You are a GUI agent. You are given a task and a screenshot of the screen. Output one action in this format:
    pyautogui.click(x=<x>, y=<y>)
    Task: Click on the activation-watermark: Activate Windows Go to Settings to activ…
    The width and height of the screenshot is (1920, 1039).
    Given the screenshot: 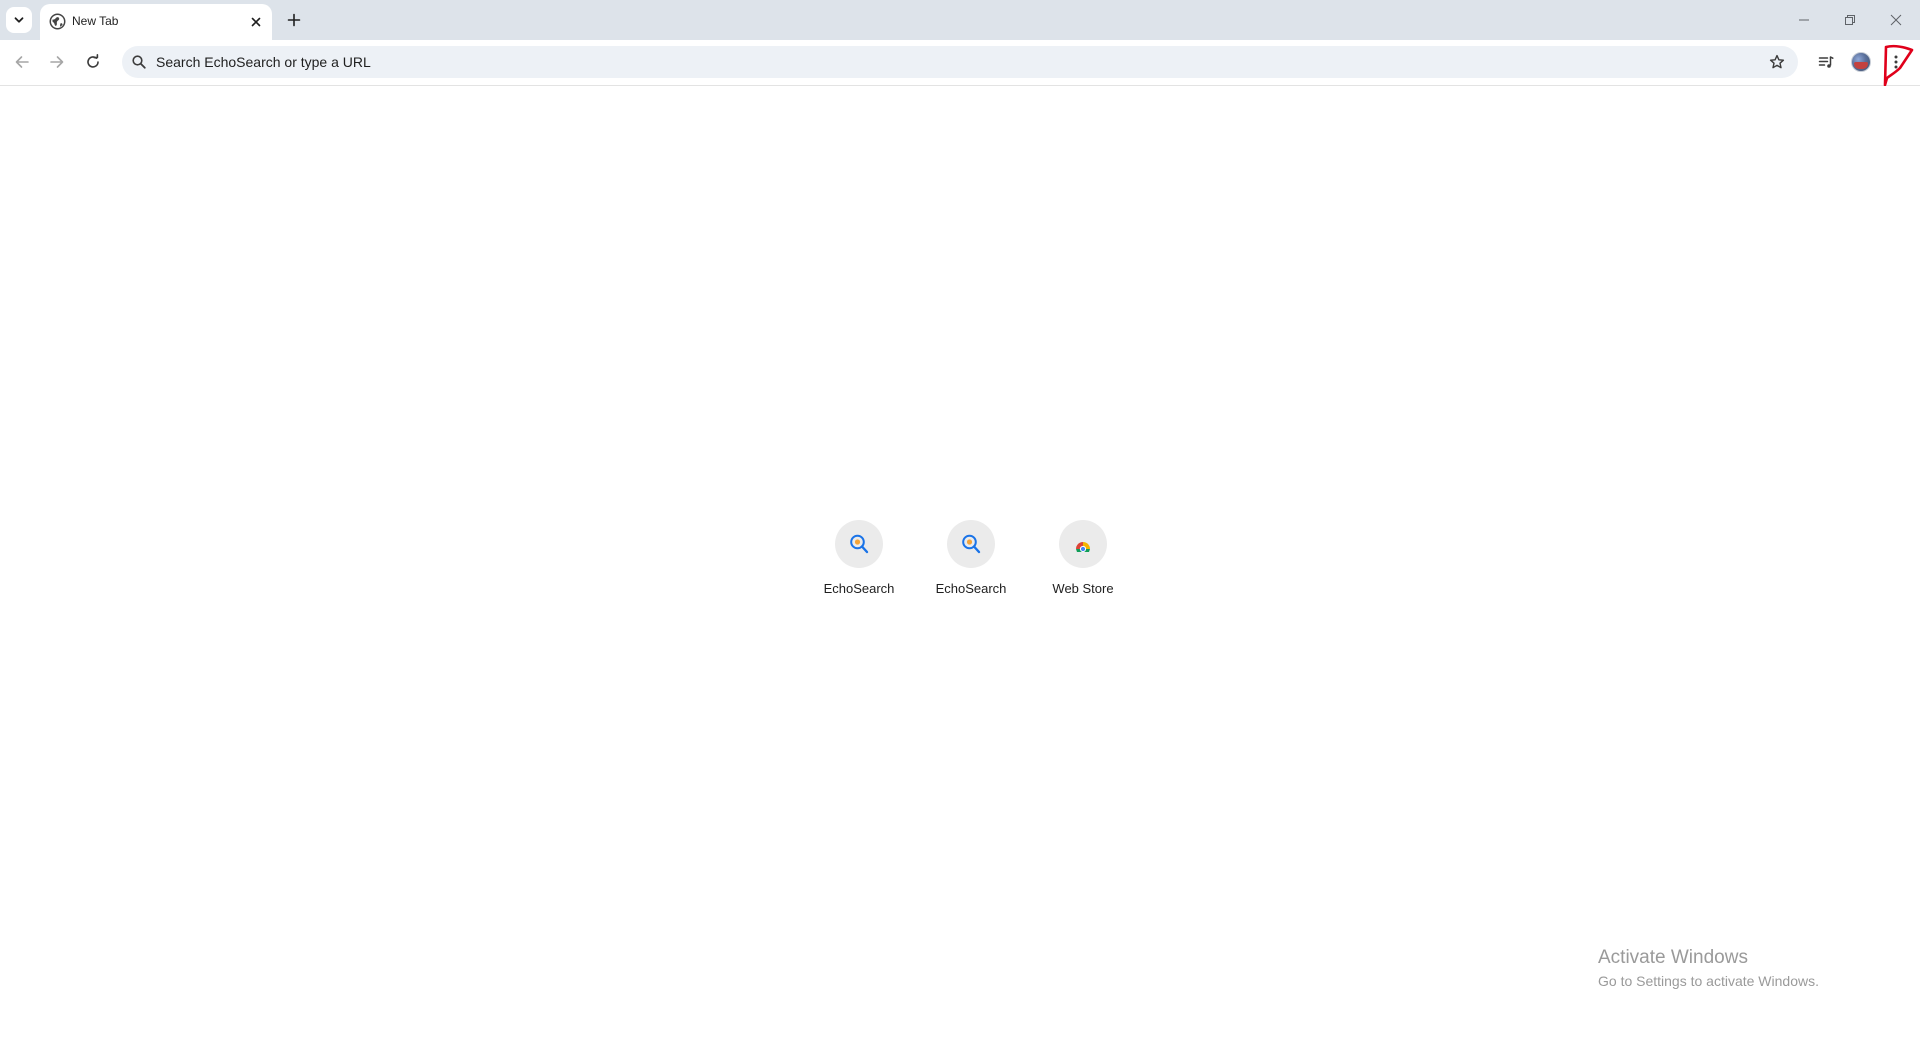 What is the action you would take?
    pyautogui.click(x=1748, y=968)
    